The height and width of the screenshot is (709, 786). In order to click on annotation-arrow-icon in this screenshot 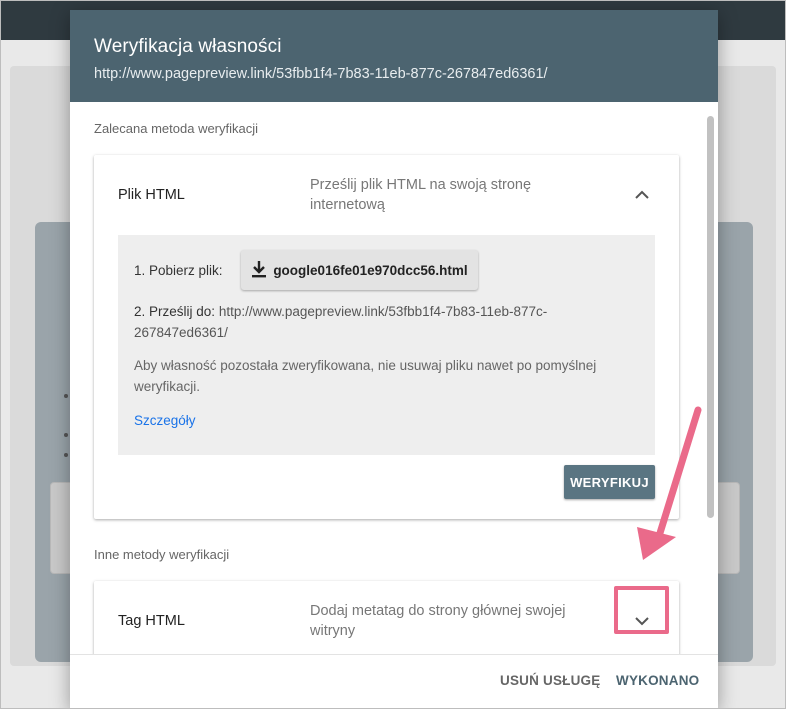, I will do `click(669, 483)`.